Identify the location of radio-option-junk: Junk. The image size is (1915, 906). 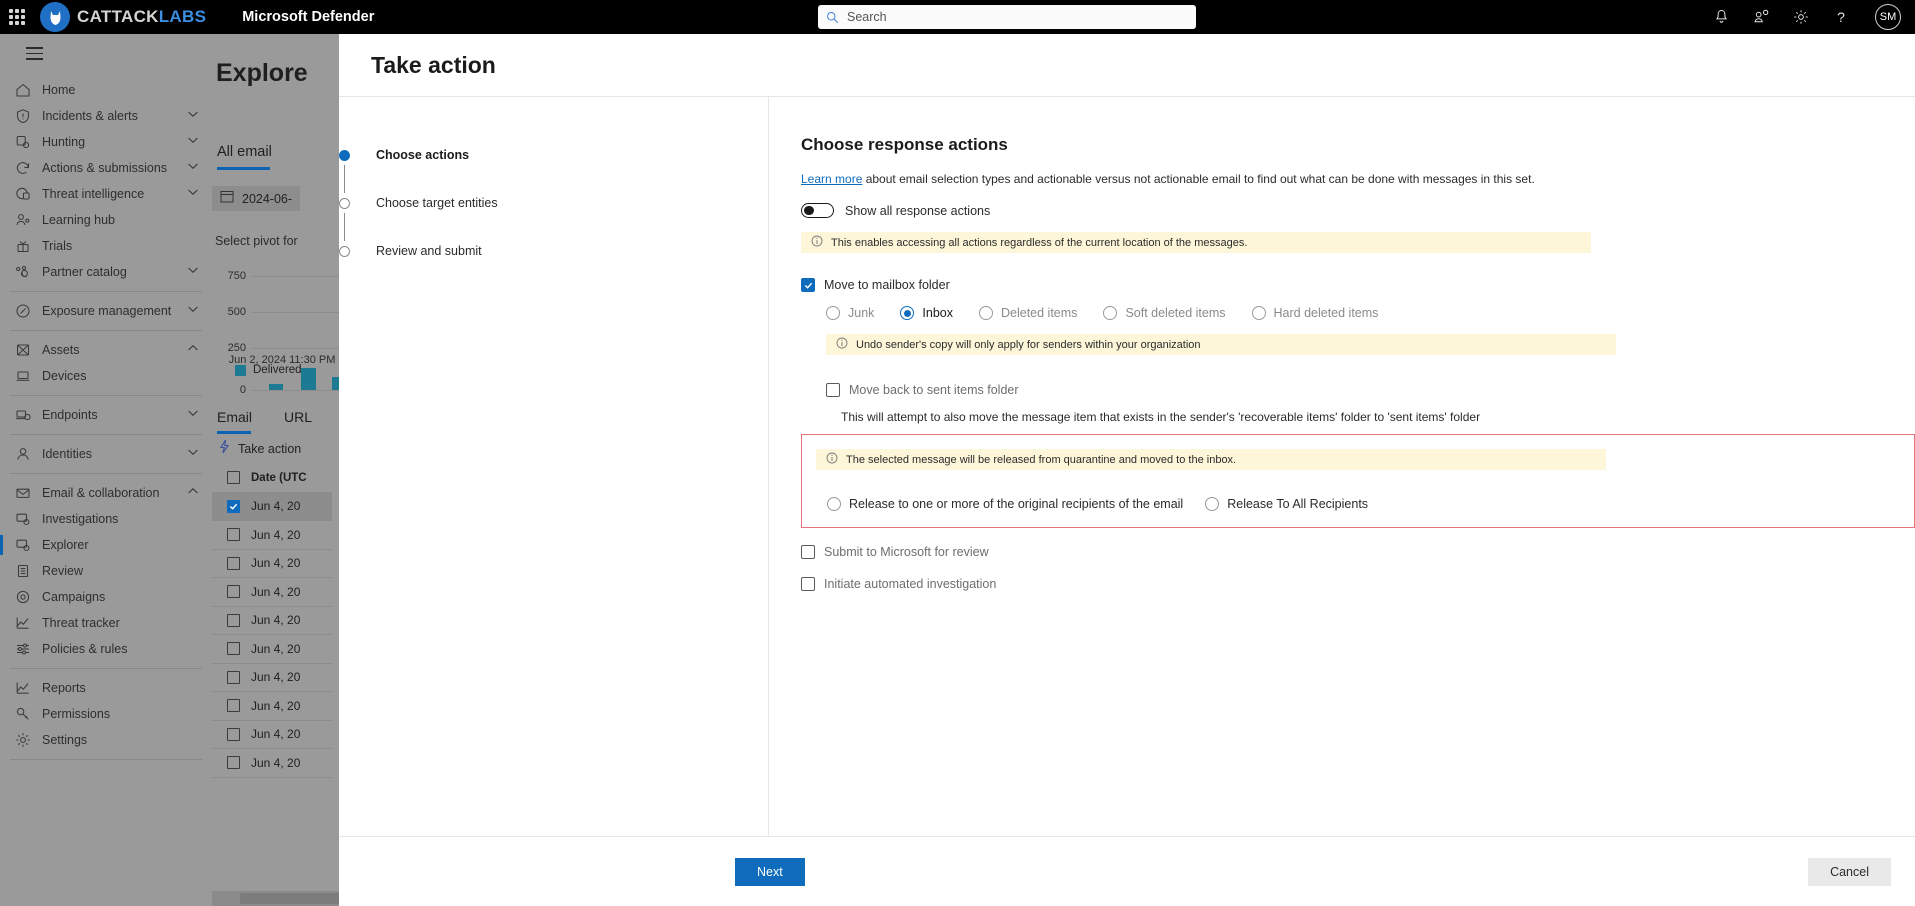
(850, 313).